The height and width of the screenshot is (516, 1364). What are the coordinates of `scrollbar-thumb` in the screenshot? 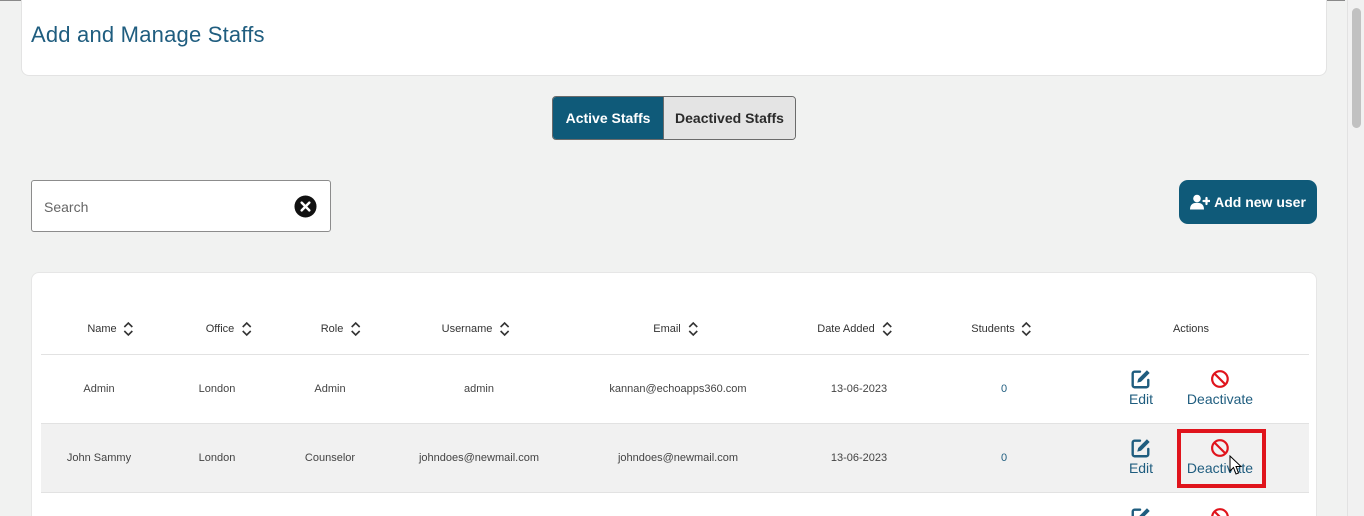 It's located at (1356, 68).